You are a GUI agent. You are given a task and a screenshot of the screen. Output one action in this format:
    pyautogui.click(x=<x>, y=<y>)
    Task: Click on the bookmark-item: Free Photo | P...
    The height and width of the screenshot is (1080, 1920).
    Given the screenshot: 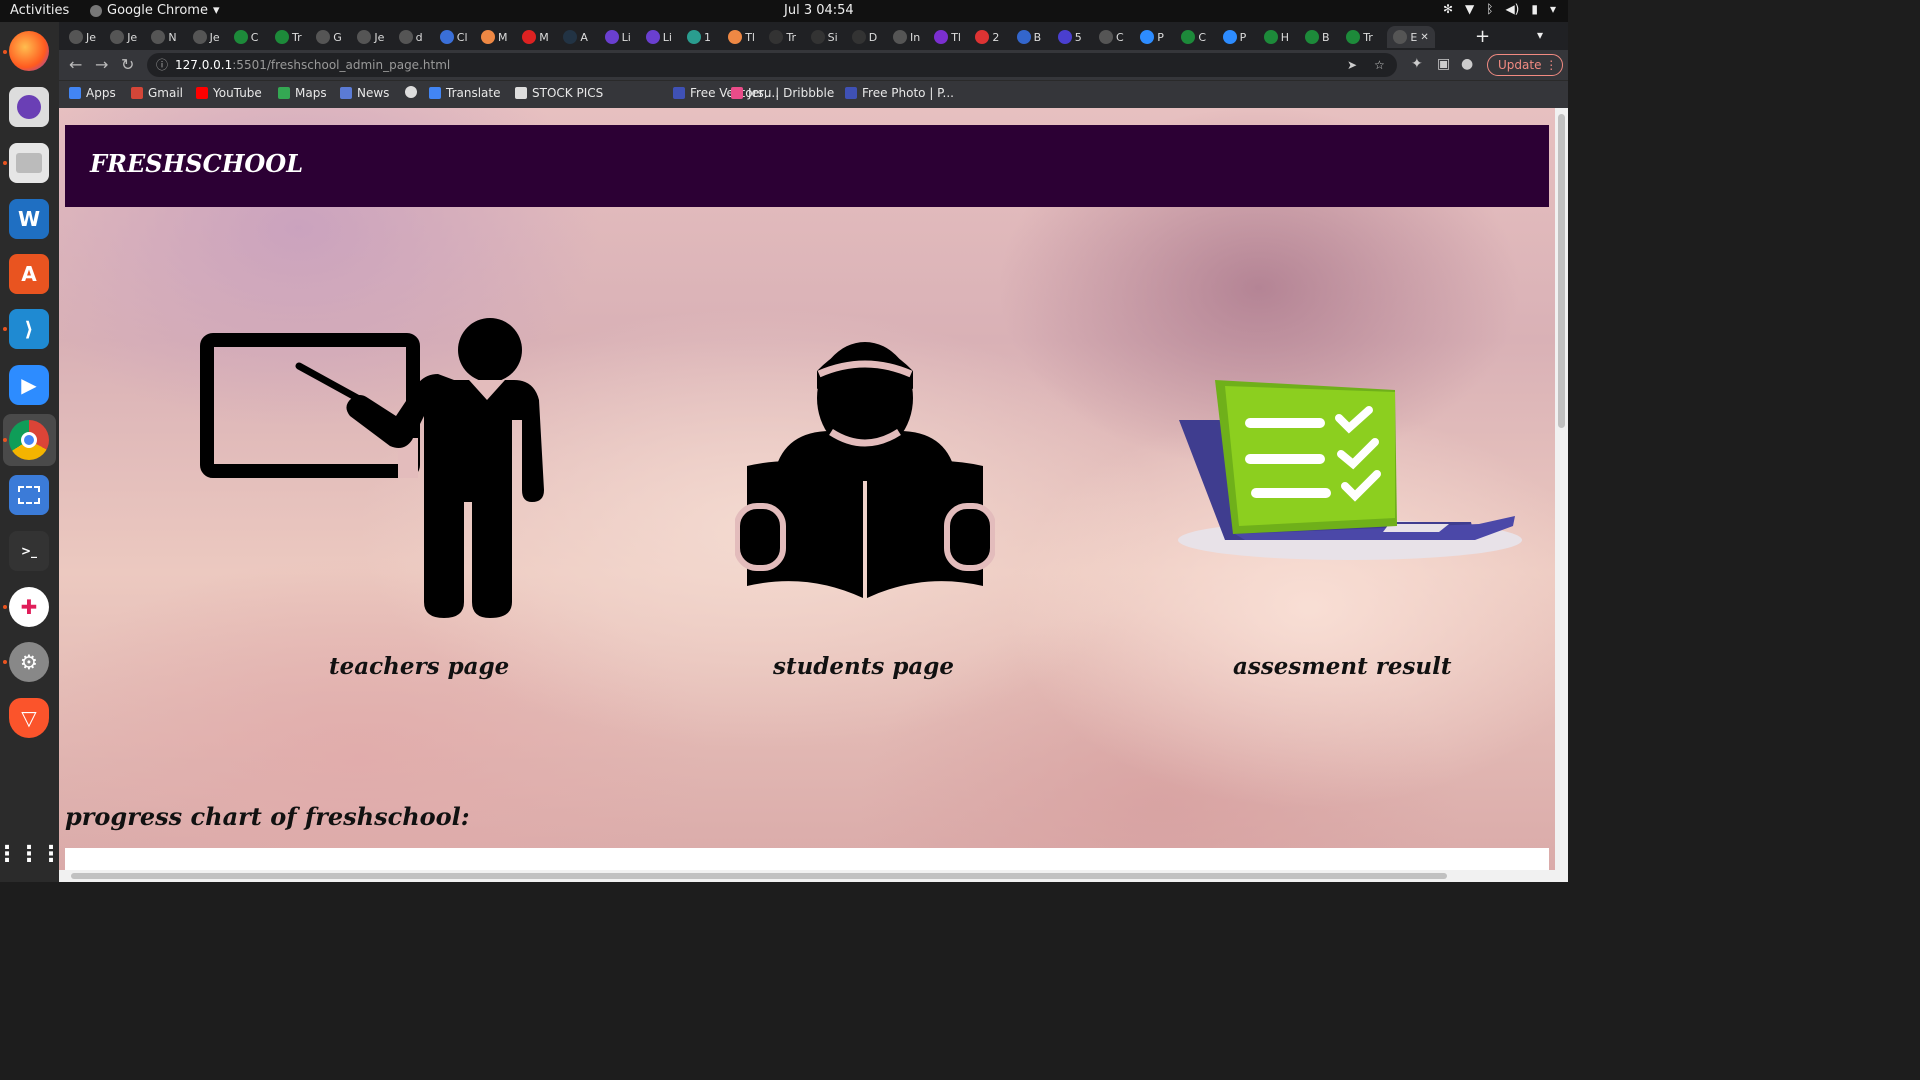 What is the action you would take?
    pyautogui.click(x=899, y=93)
    